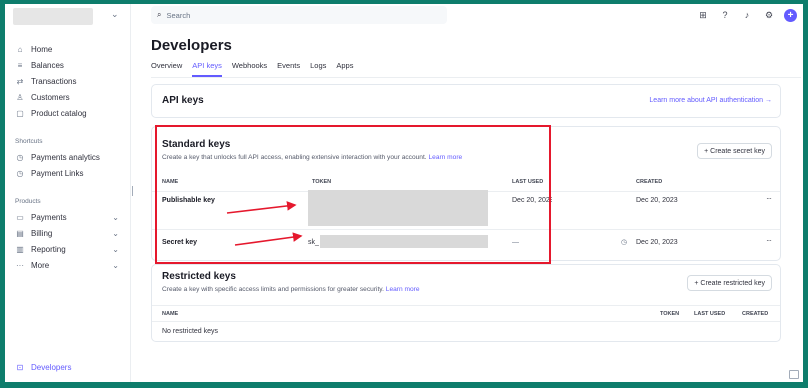  Describe the element at coordinates (20, 233) in the screenshot. I see `billing-icon: ▤` at that location.